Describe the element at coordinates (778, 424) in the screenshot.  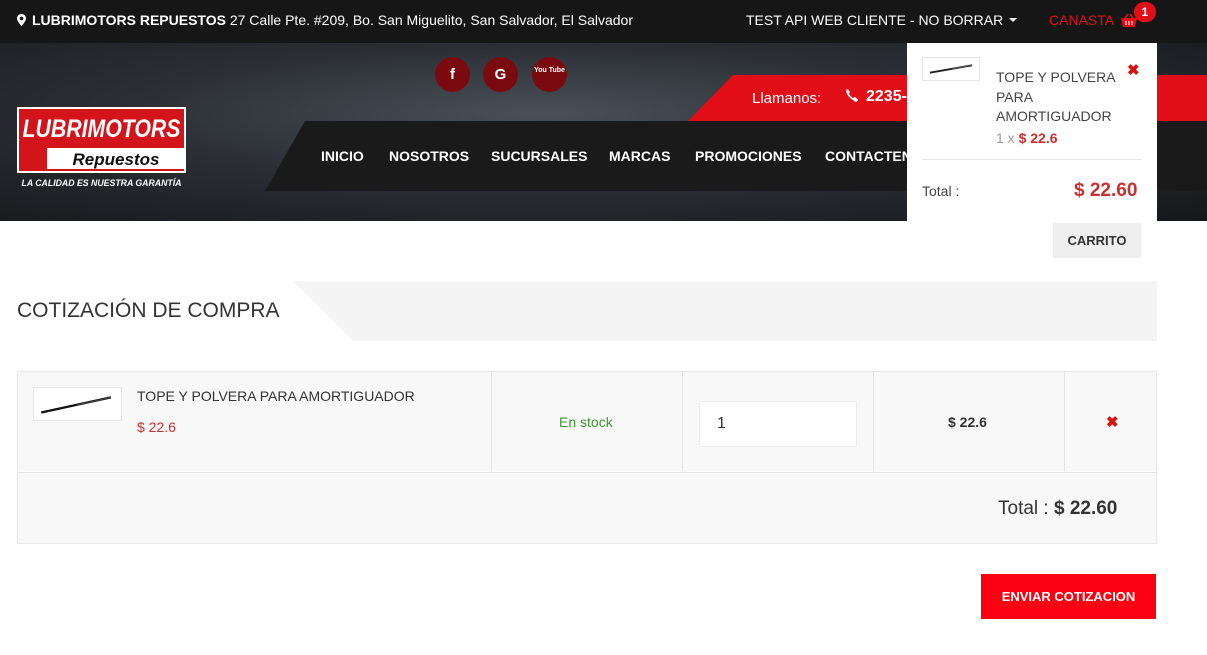
I see `quantity-input` at that location.